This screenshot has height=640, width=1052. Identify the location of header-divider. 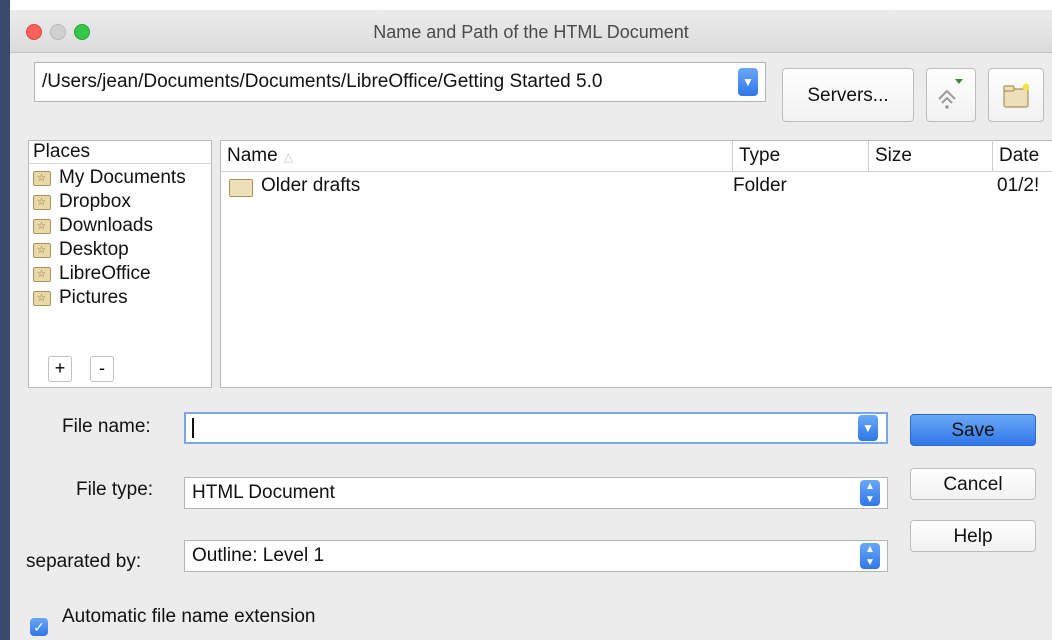
(636, 171).